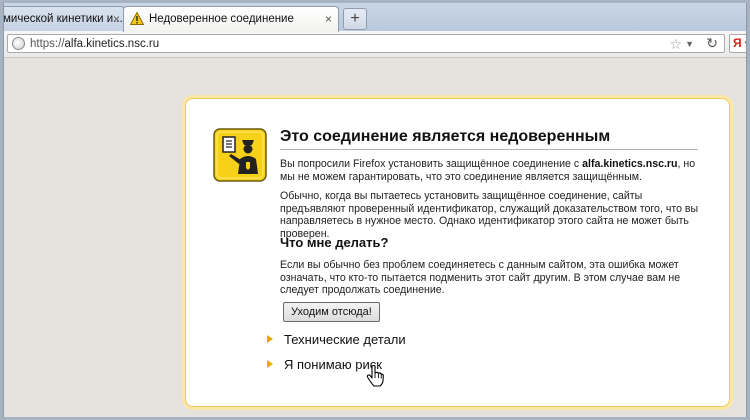  I want to click on url-bar: https://alfa.kinetics.nsc.ru ☆ ▼ ↻, so click(366, 43).